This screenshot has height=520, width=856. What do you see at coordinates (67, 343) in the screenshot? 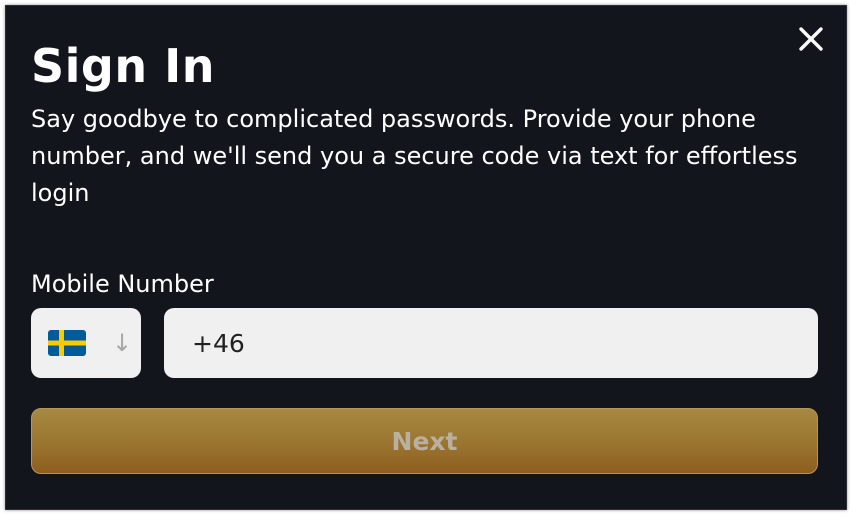
I see `sweden-flag-icon` at bounding box center [67, 343].